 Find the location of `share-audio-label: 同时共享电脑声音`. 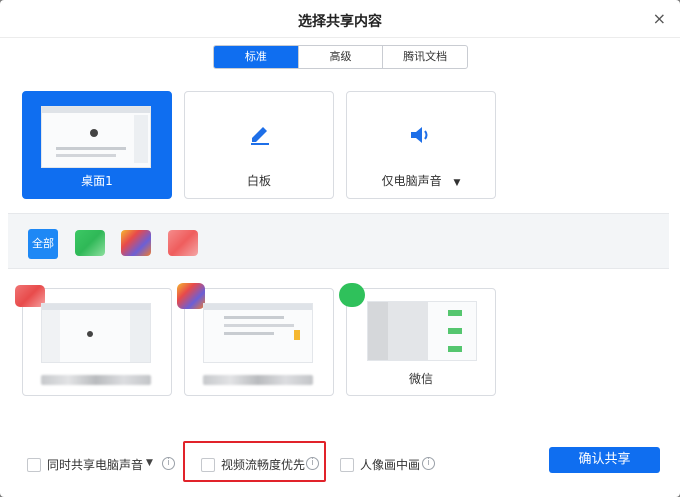

share-audio-label: 同时共享电脑声音 is located at coordinates (95, 465).